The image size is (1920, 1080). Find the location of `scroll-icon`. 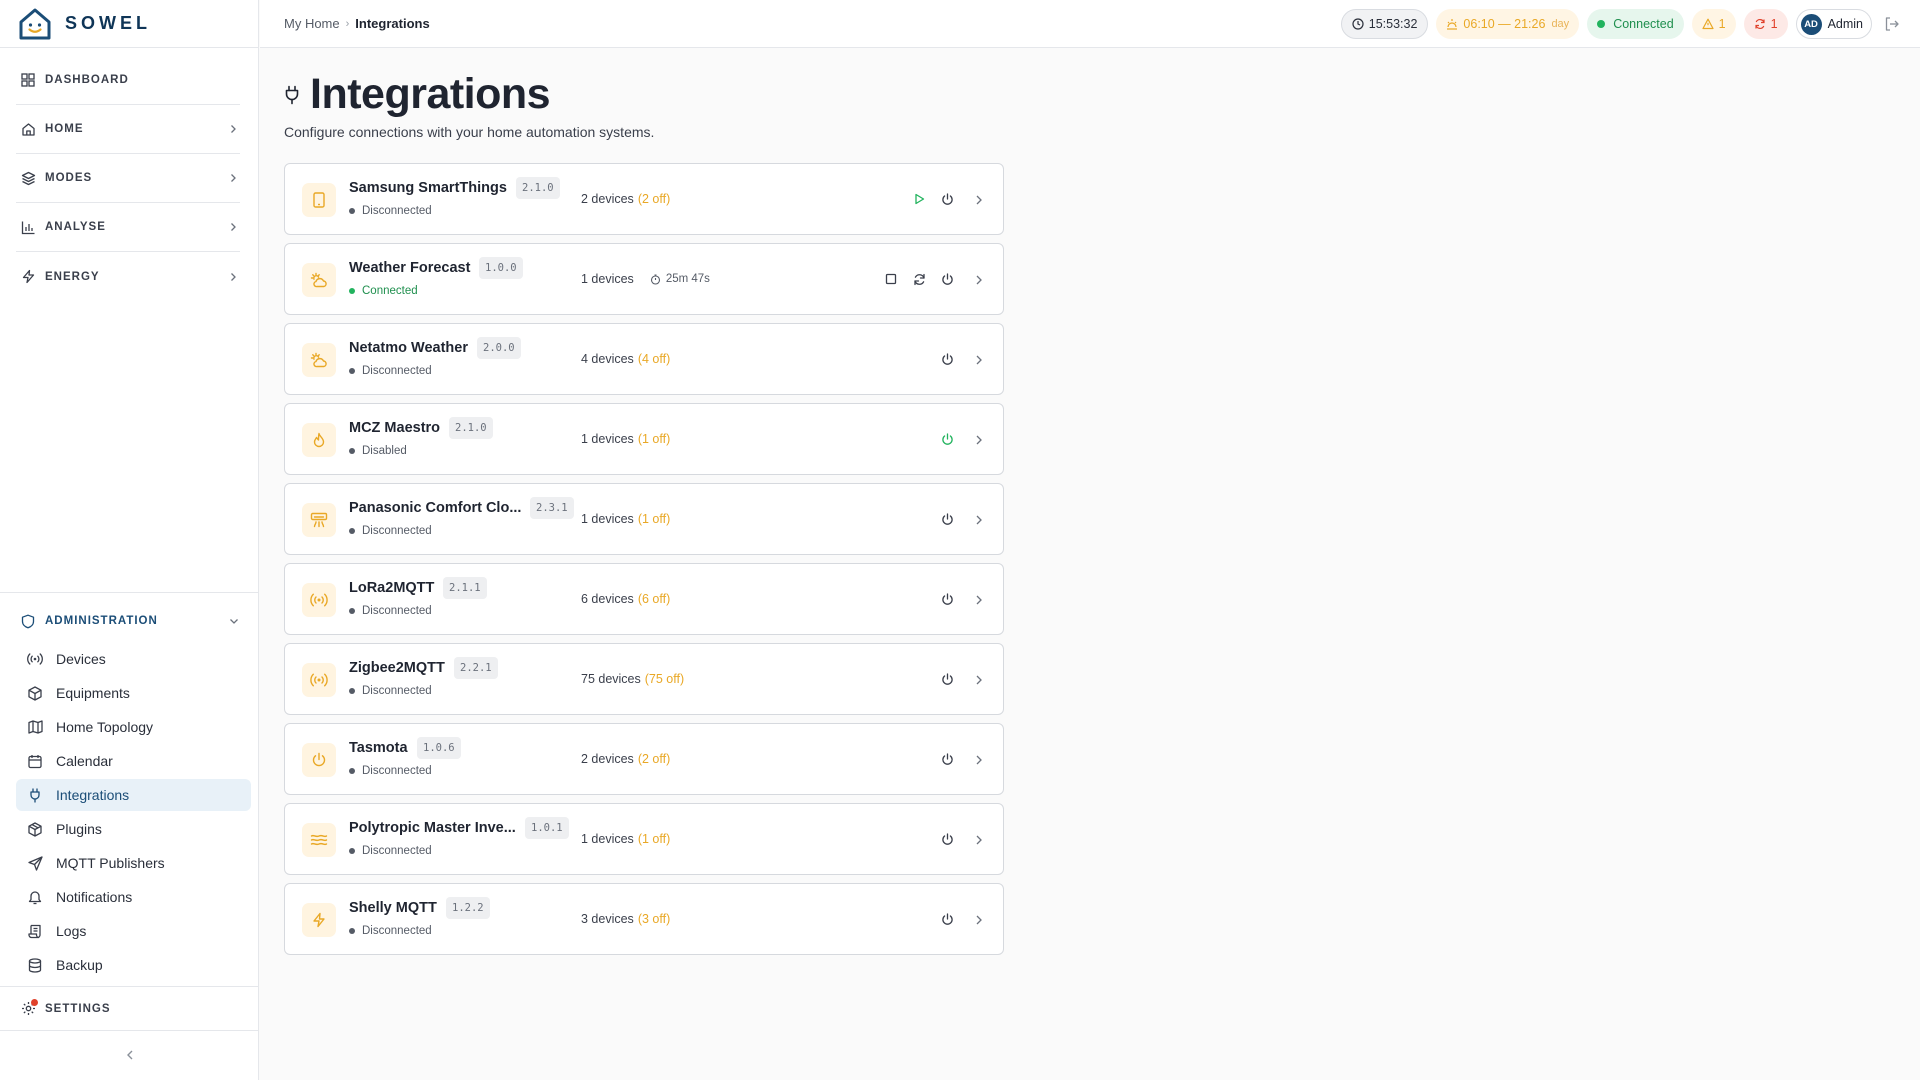

scroll-icon is located at coordinates (35, 931).